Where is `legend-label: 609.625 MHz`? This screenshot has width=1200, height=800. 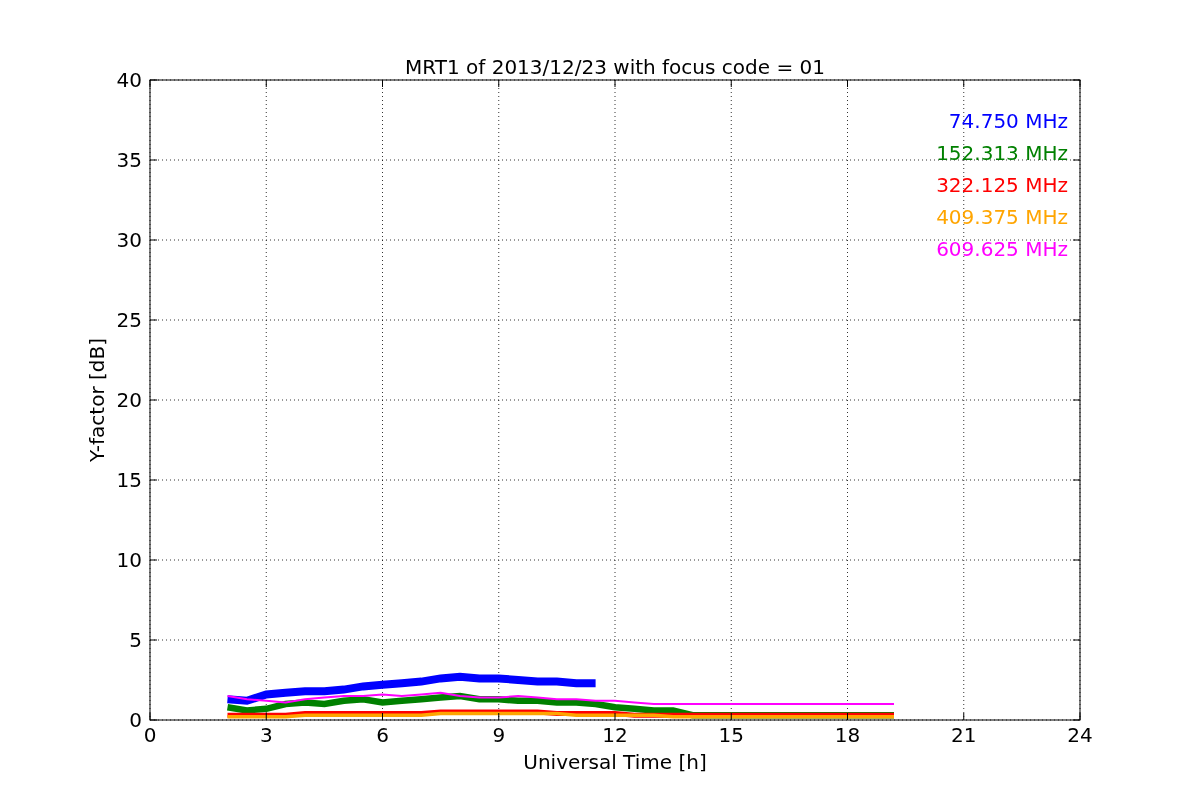 legend-label: 609.625 MHz is located at coordinates (1002, 249).